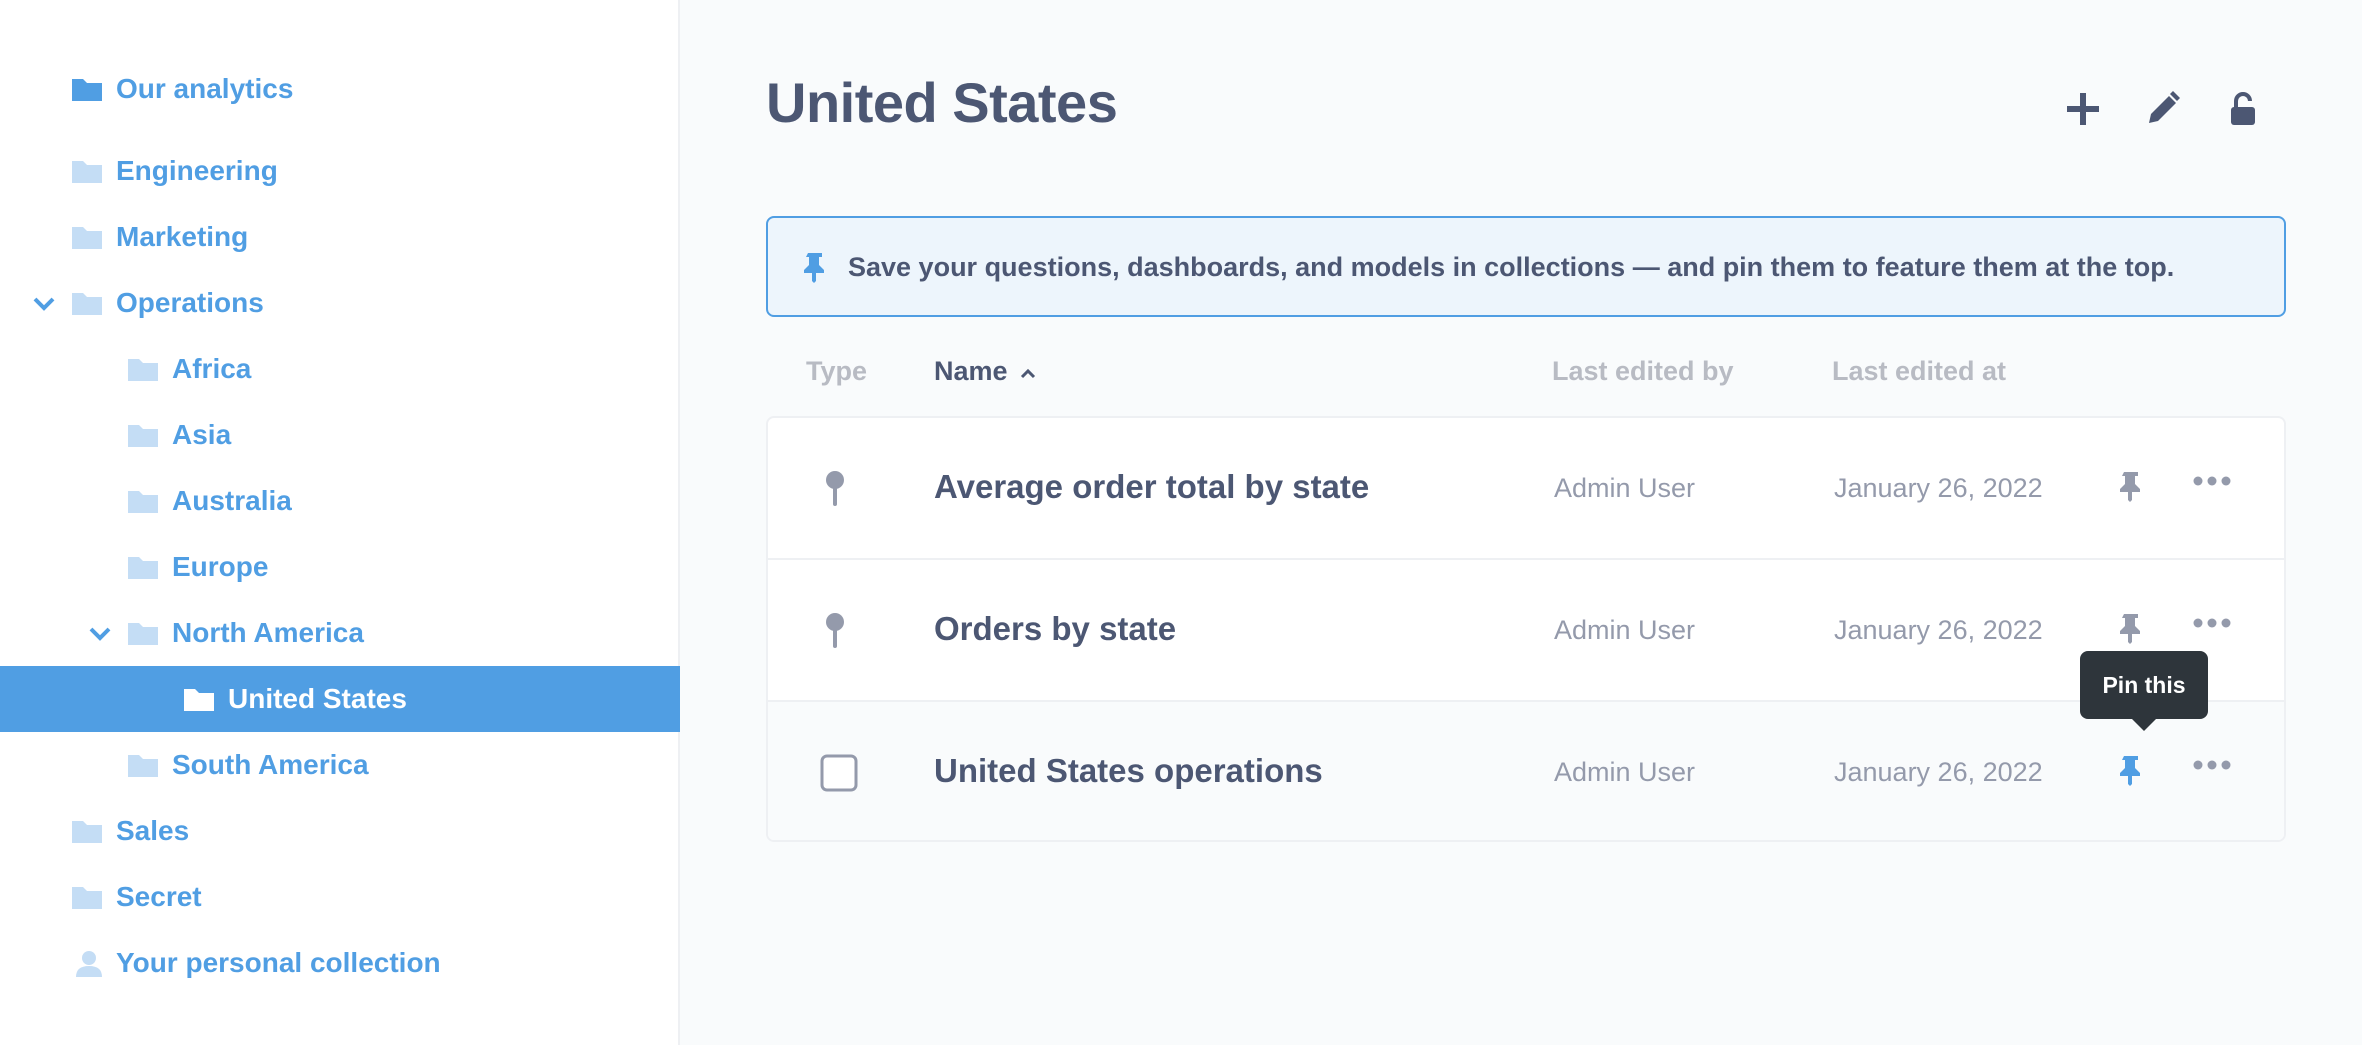 The height and width of the screenshot is (1045, 2362). What do you see at coordinates (182, 236) in the screenshot?
I see `sidebar-item-label: Marketing` at bounding box center [182, 236].